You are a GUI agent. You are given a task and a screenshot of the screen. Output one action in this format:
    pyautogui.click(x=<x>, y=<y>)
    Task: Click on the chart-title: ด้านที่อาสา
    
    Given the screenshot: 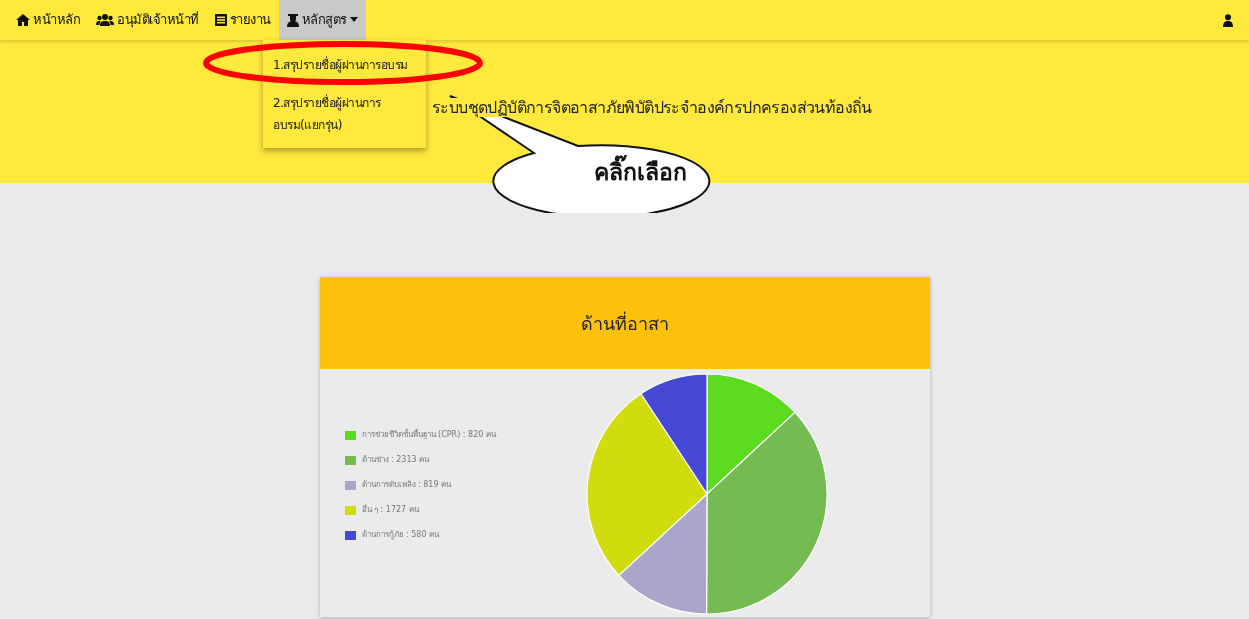 What is the action you would take?
    pyautogui.click(x=624, y=323)
    